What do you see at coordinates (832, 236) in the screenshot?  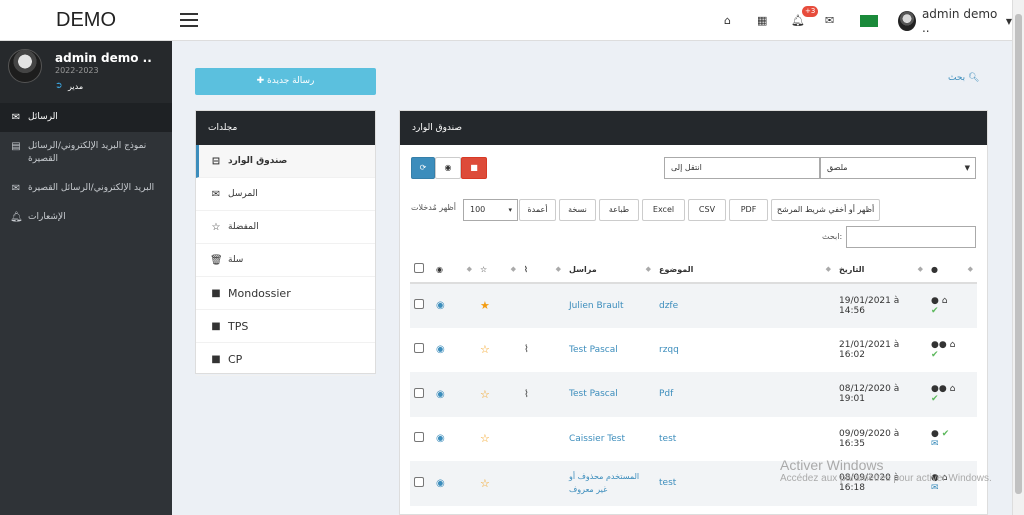 I see `search-label: ابحث:` at bounding box center [832, 236].